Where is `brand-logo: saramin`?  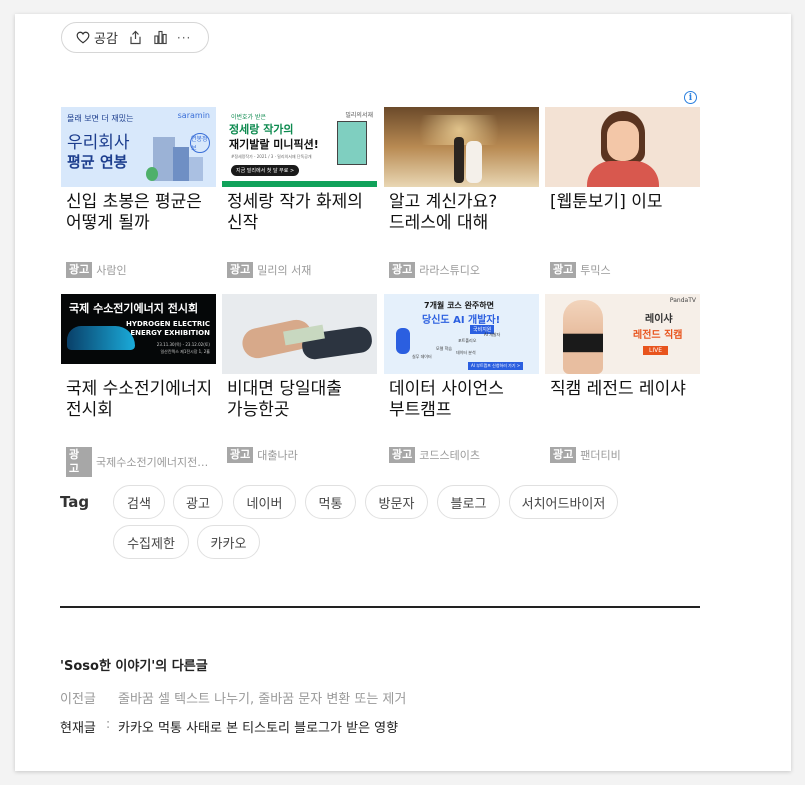
brand-logo: saramin is located at coordinates (193, 115).